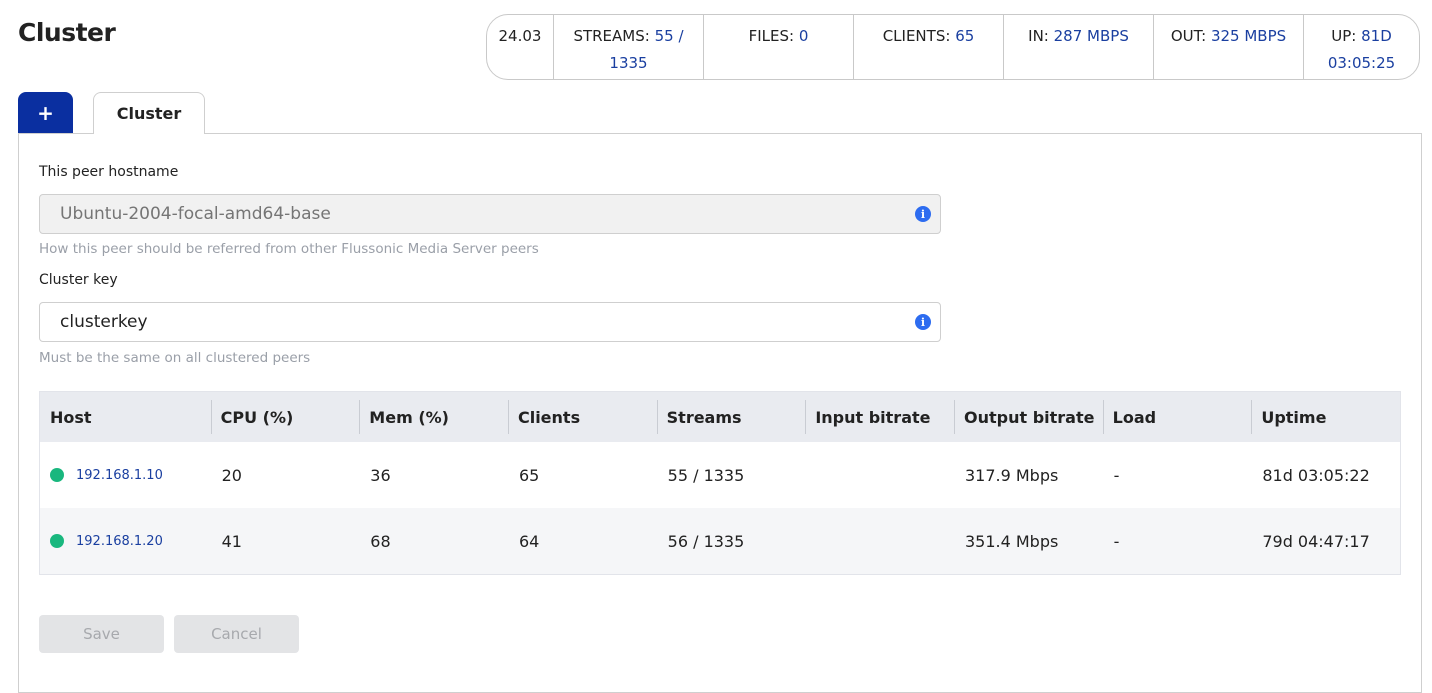 The image size is (1432, 693). What do you see at coordinates (529, 541) in the screenshot?
I see `clients-cell: 64` at bounding box center [529, 541].